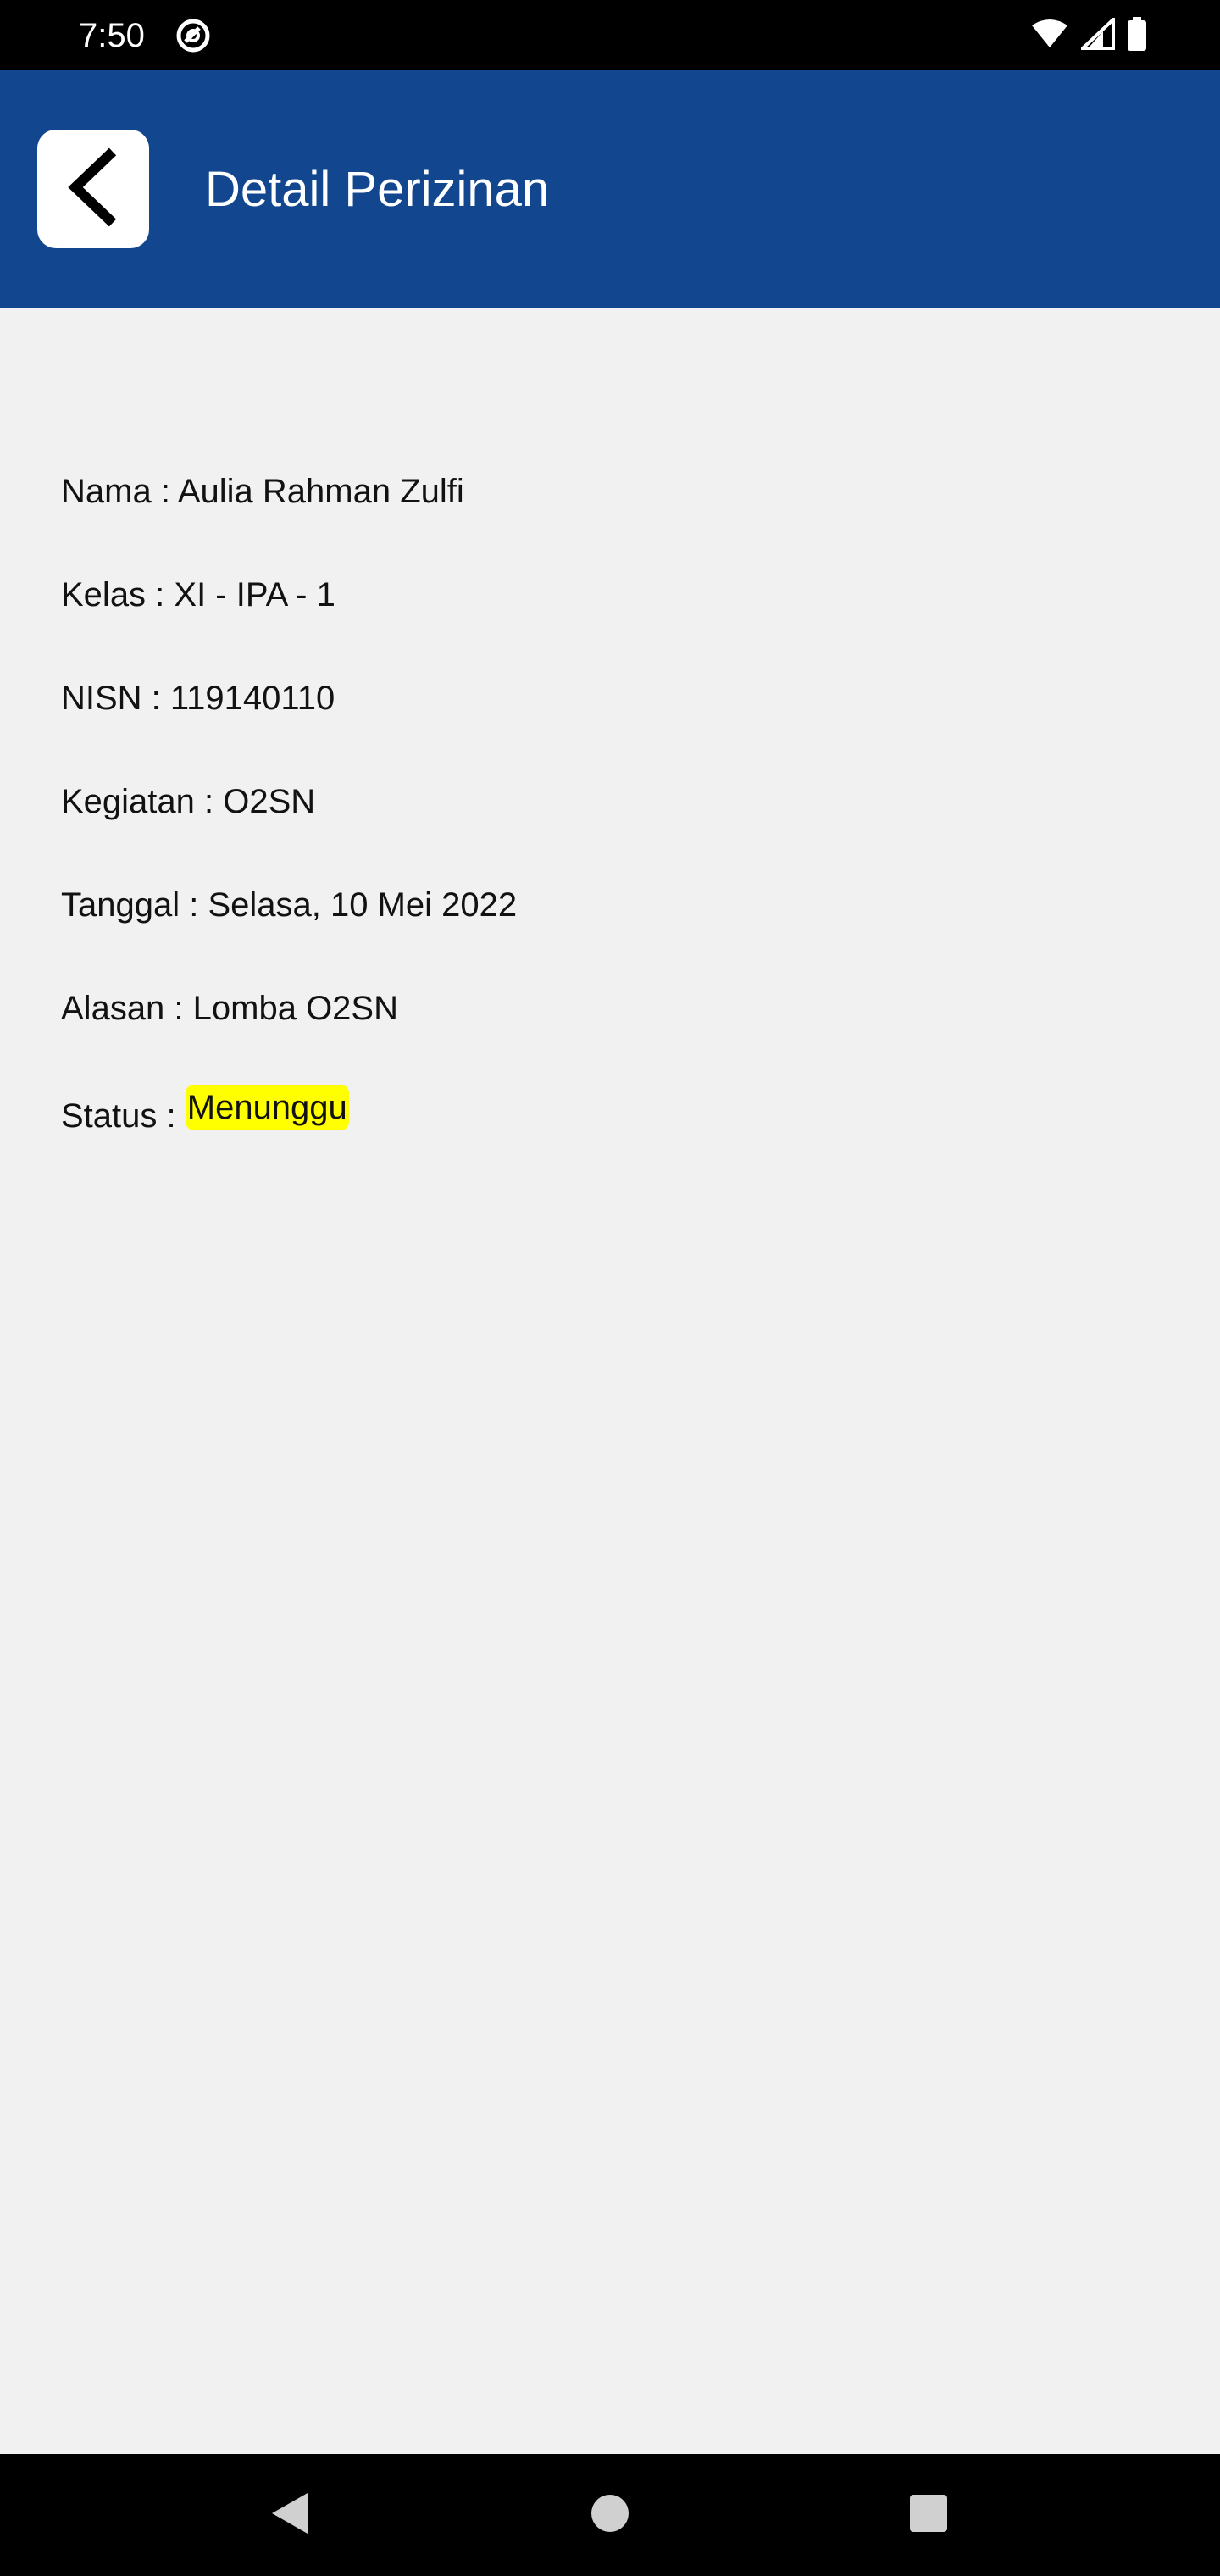 The width and height of the screenshot is (1220, 2576). Describe the element at coordinates (229, 1009) in the screenshot. I see `detail-alasan: Alasan : Lomba O2SN` at that location.